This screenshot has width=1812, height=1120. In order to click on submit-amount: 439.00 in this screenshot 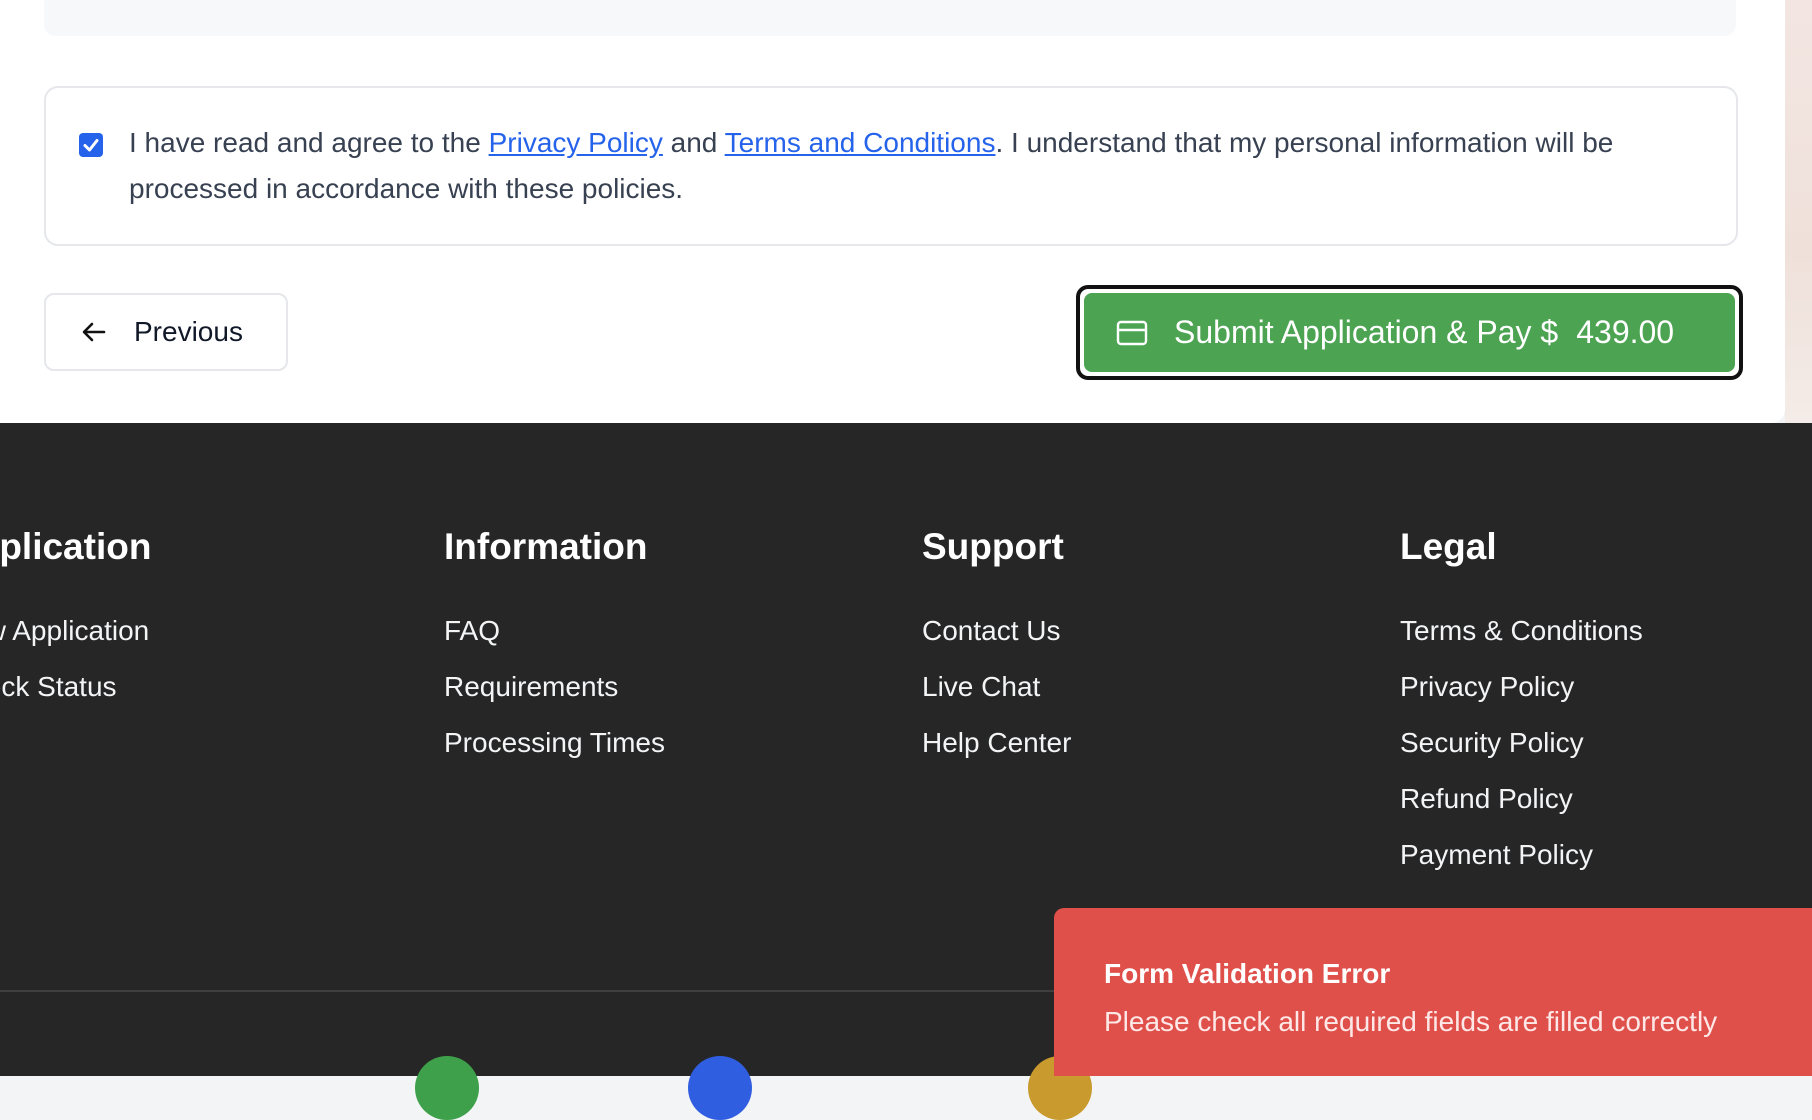, I will do `click(1625, 332)`.